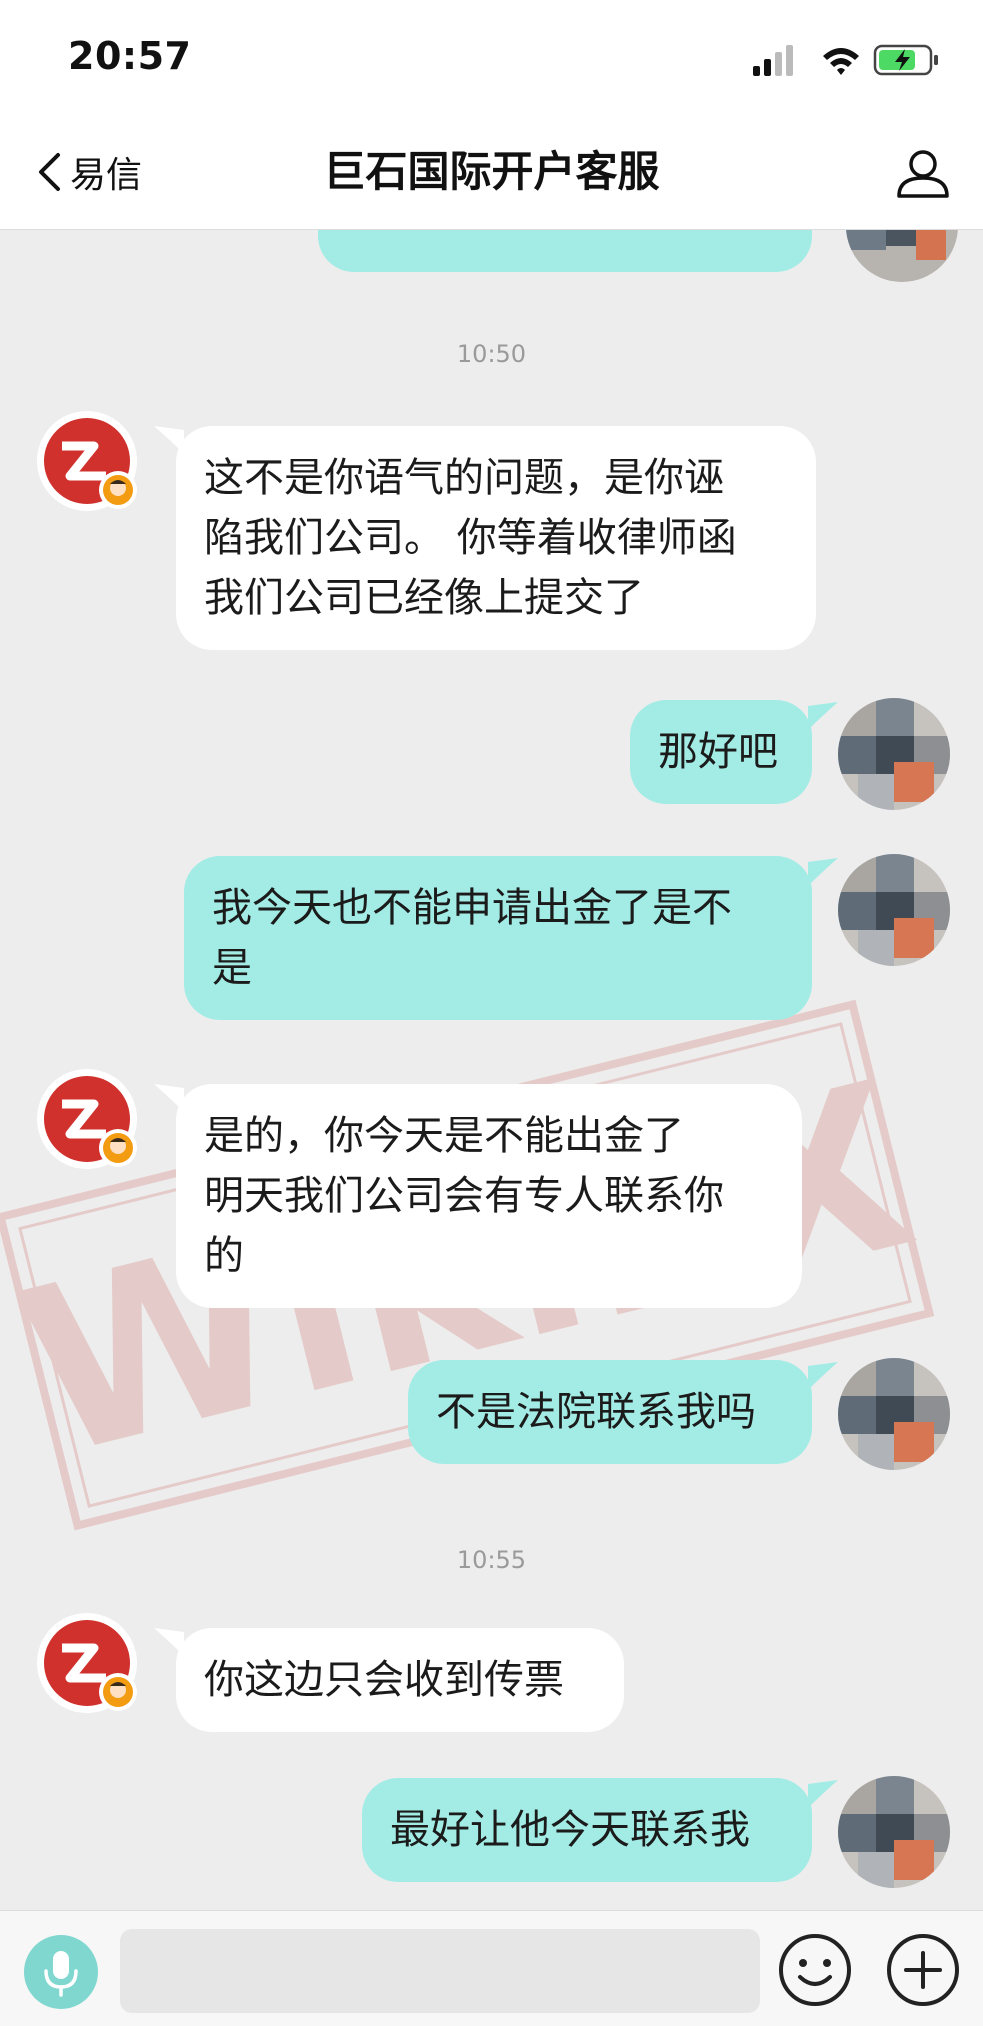 This screenshot has width=983, height=2026. Describe the element at coordinates (424, 598) in the screenshot. I see `message-line: 我们公司已经像上提交了` at that location.